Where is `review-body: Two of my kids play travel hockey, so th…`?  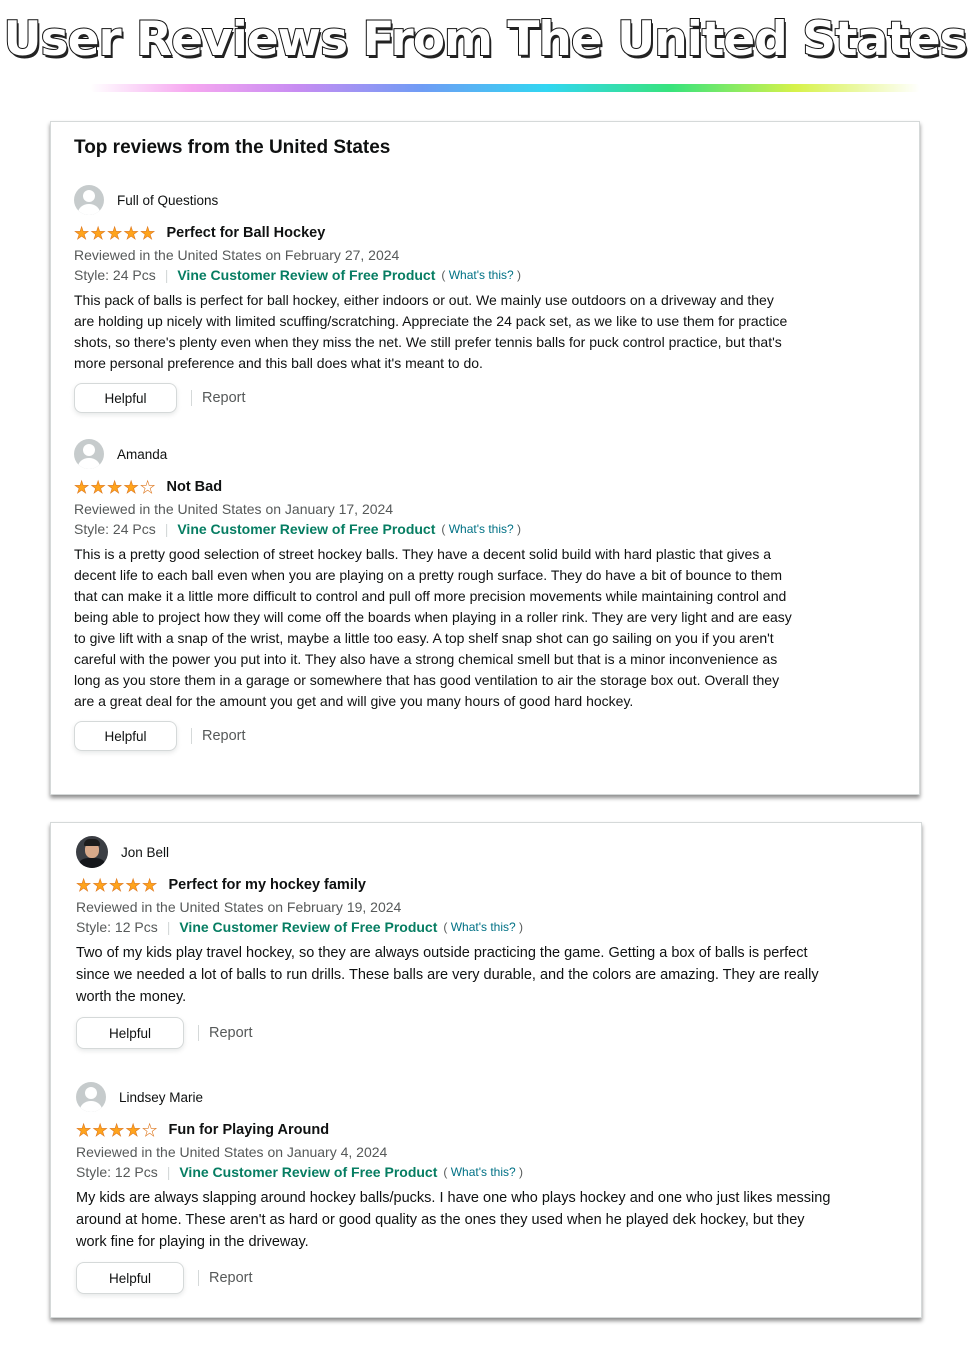
review-body: Two of my kids play travel hockey, so th… is located at coordinates (447, 975).